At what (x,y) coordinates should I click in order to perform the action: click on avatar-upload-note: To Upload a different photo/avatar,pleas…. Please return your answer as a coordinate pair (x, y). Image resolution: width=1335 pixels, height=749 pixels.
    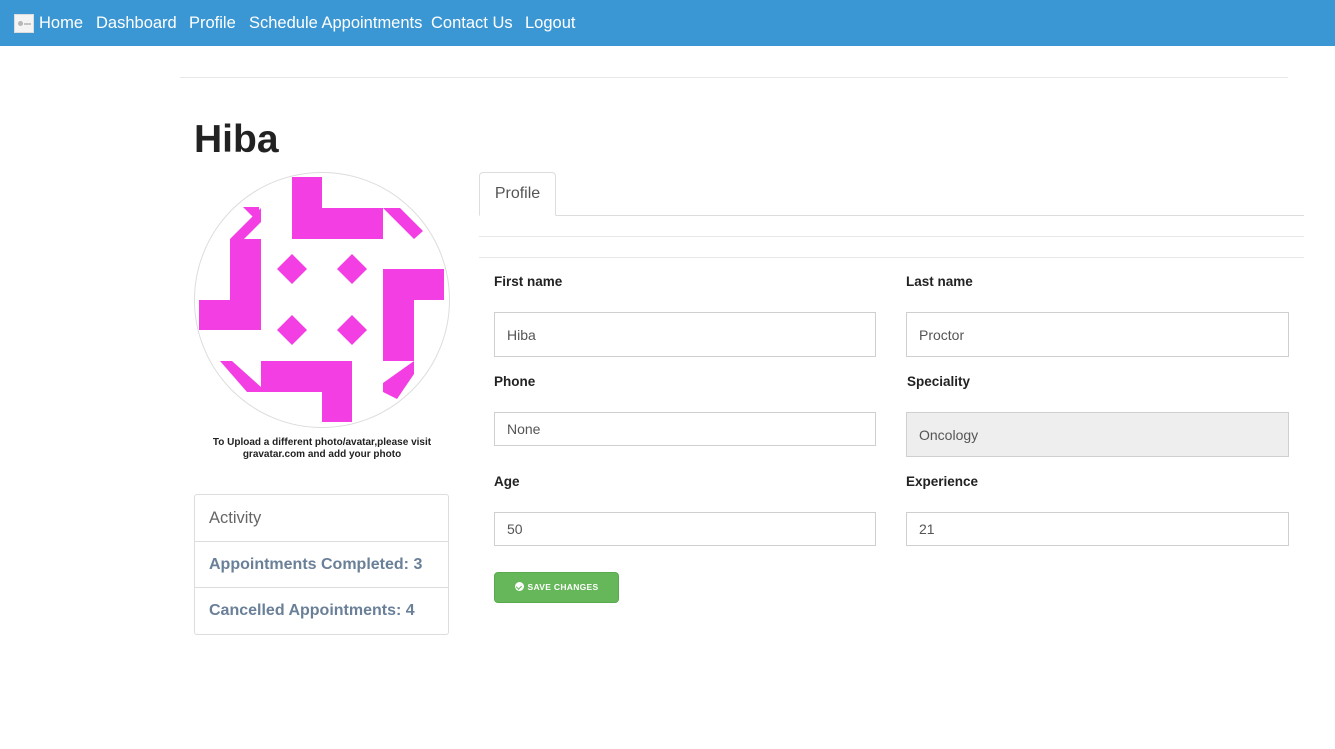
    Looking at the image, I should click on (322, 448).